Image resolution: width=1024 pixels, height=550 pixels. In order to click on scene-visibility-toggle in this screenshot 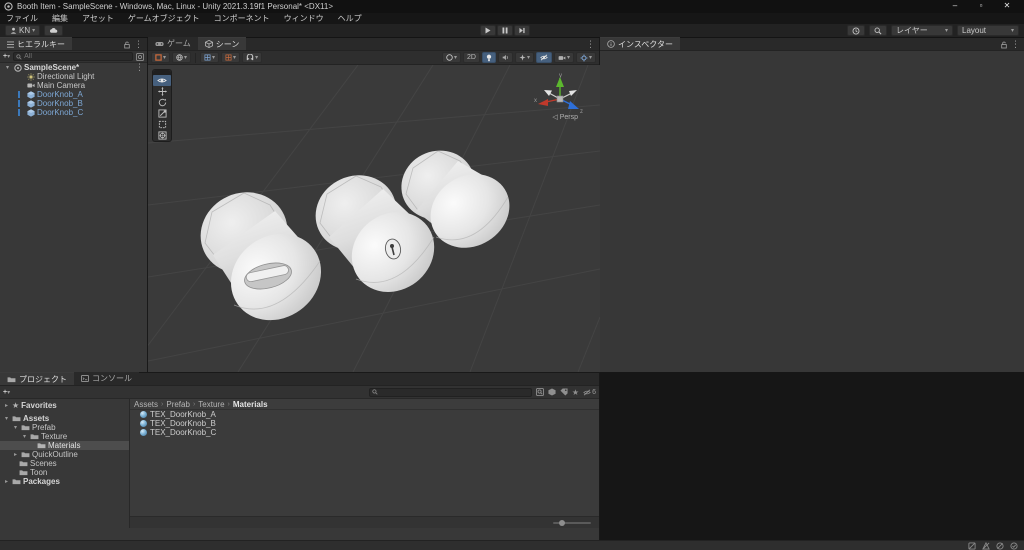, I will do `click(543, 57)`.